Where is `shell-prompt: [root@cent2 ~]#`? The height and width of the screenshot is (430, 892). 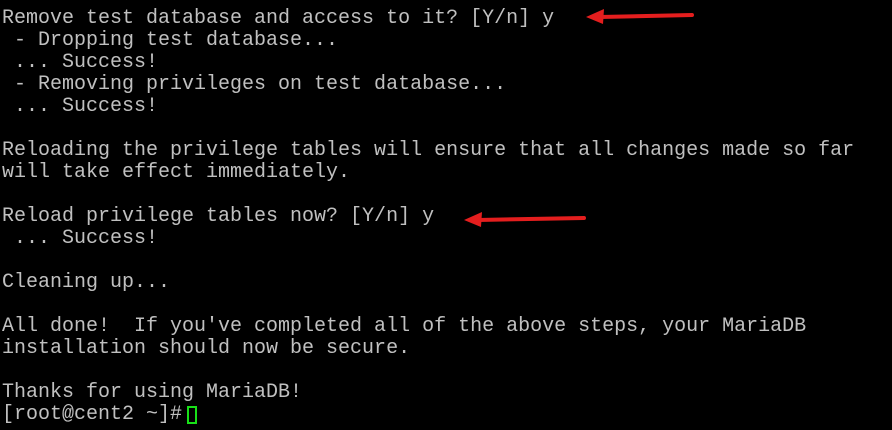 shell-prompt: [root@cent2 ~]# is located at coordinates (92, 414).